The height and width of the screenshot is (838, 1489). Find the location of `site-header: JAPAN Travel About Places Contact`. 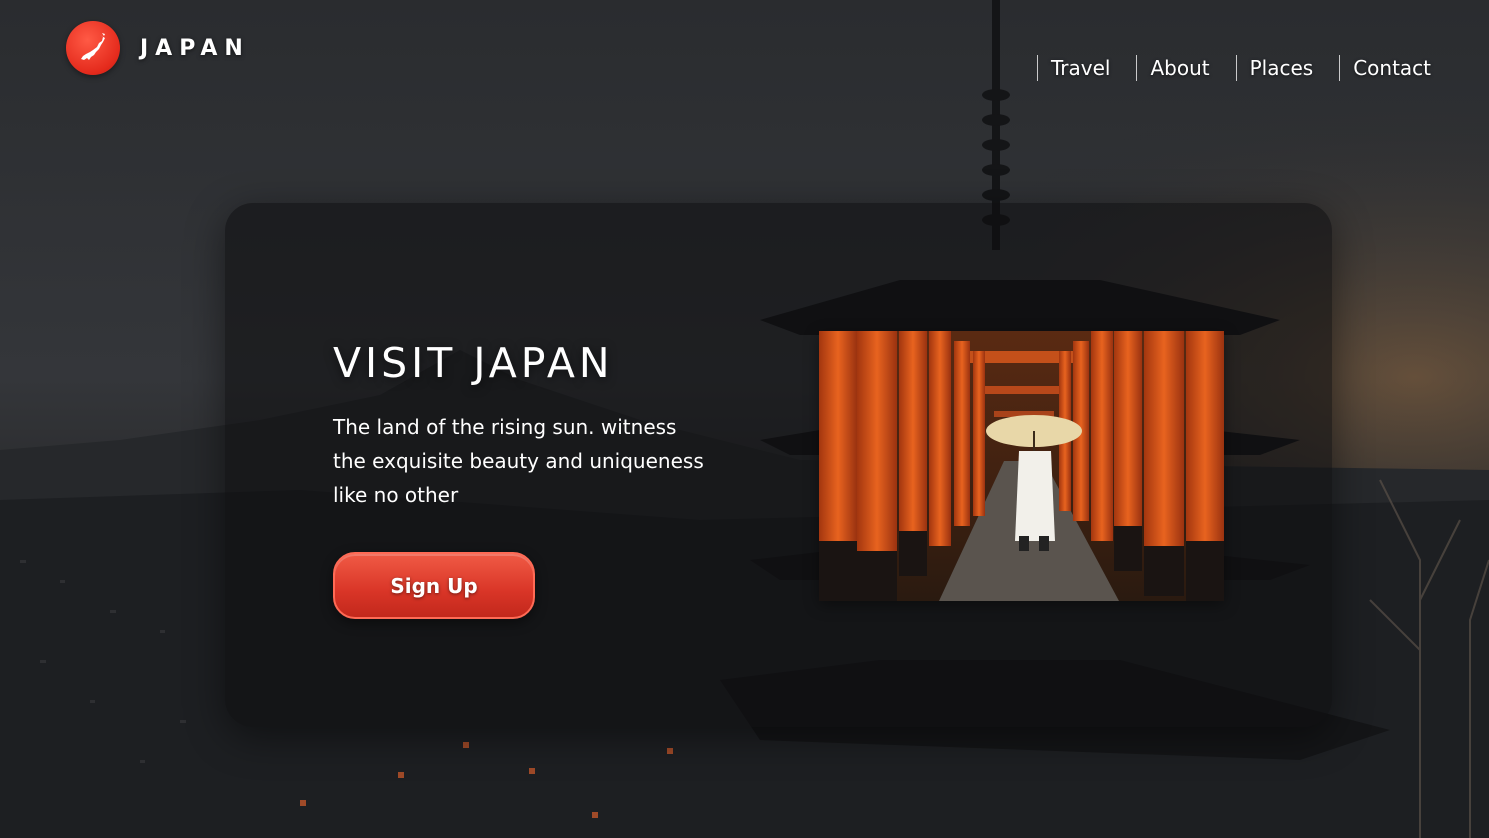

site-header: JAPAN Travel About Places Contact is located at coordinates (744, 60).